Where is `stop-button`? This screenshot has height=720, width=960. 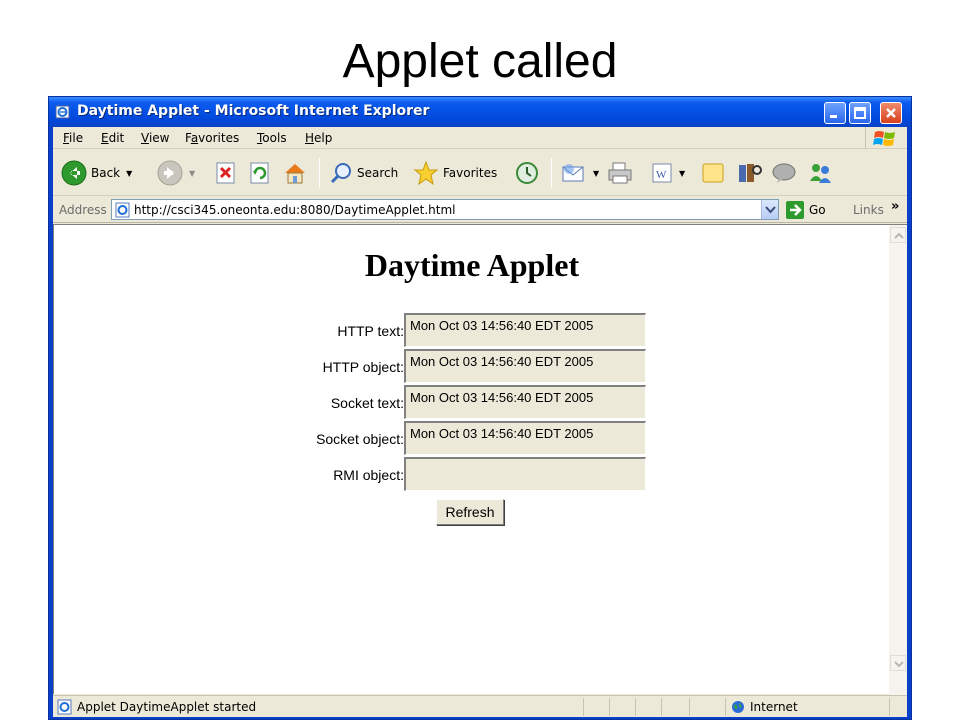
stop-button is located at coordinates (226, 173).